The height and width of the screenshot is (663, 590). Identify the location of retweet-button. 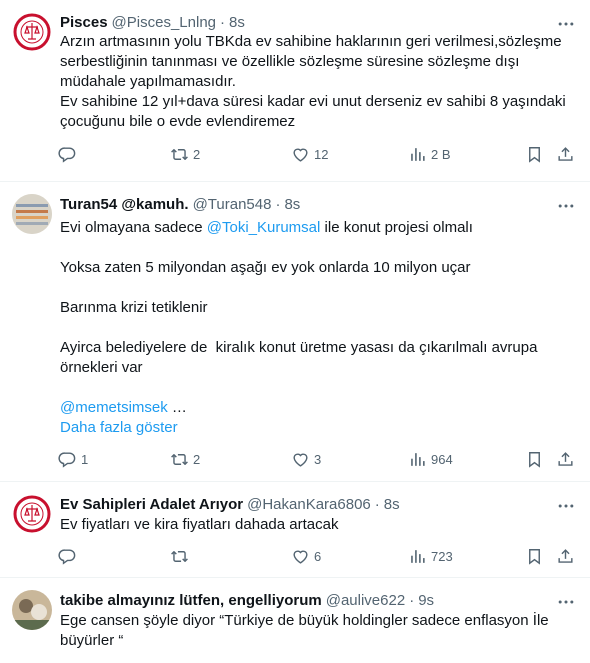
(181, 556).